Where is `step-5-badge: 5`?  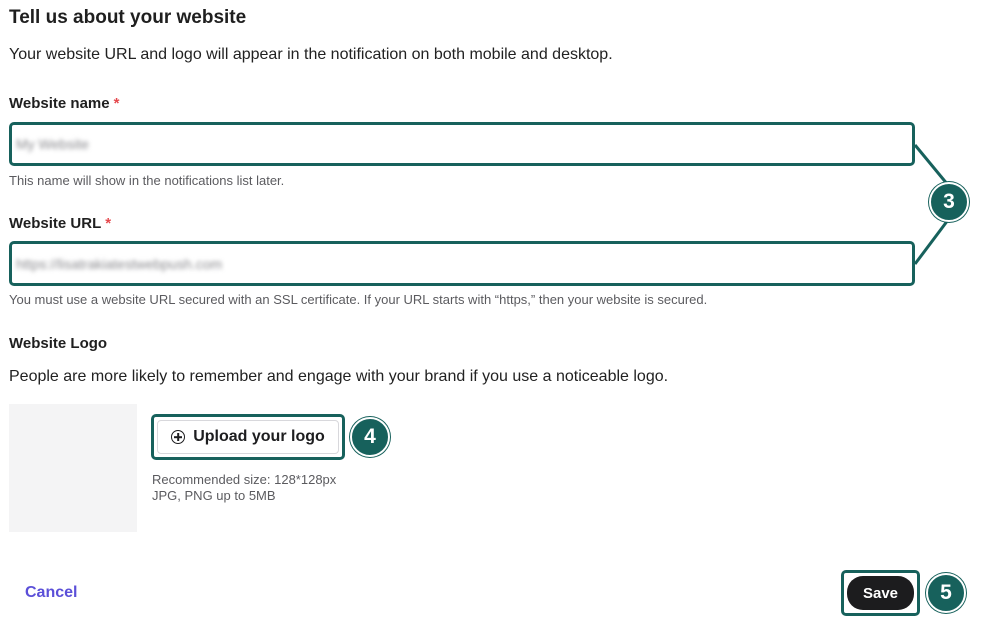 step-5-badge: 5 is located at coordinates (946, 593).